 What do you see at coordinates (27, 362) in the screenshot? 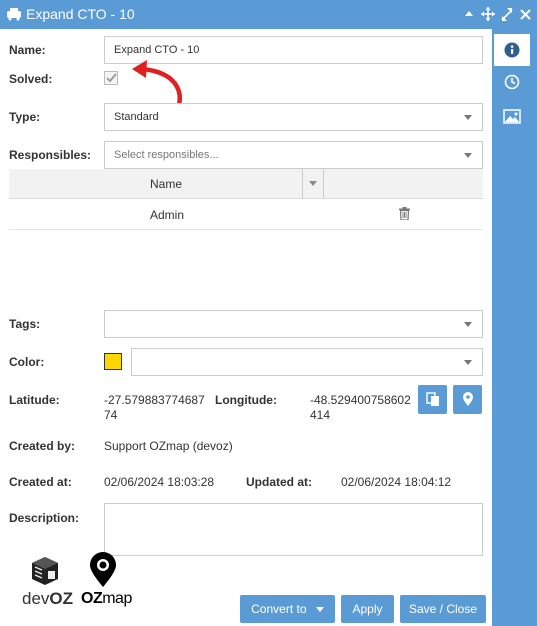
I see `color-label: Color:` at bounding box center [27, 362].